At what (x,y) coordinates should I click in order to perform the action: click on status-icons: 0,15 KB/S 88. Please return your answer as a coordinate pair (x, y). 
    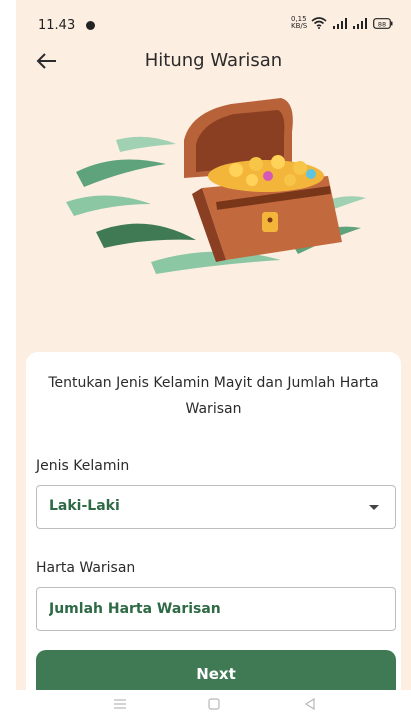
    Looking at the image, I should click on (342, 23).